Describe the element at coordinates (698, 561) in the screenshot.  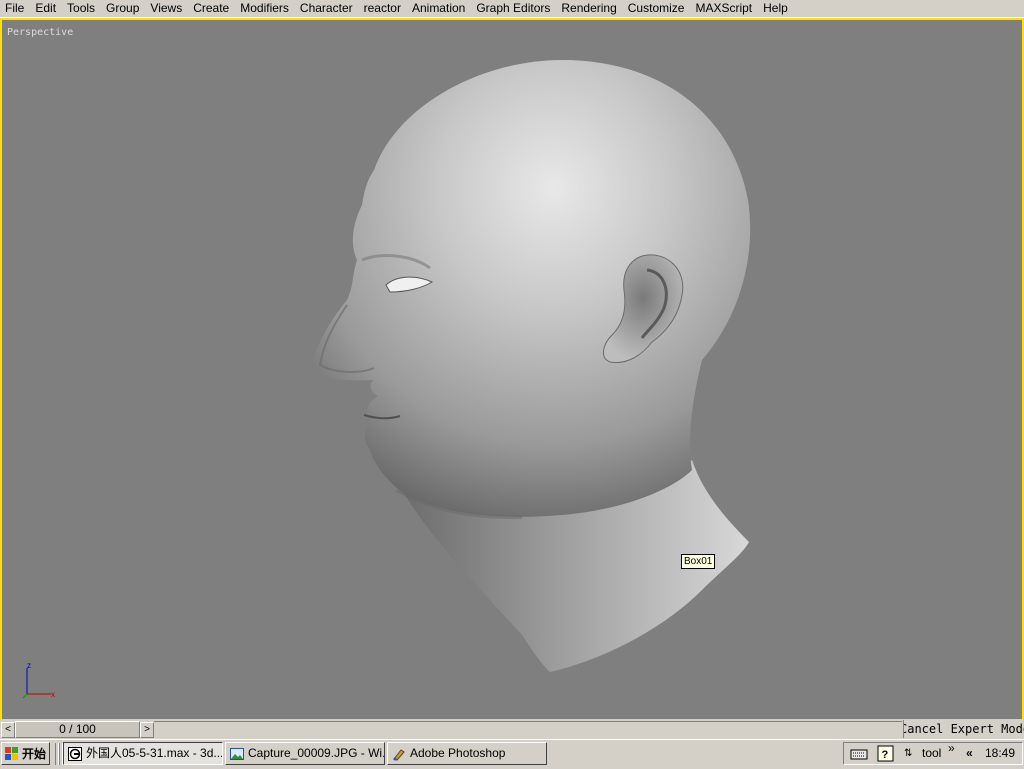
I see `object-tooltip: Box01` at that location.